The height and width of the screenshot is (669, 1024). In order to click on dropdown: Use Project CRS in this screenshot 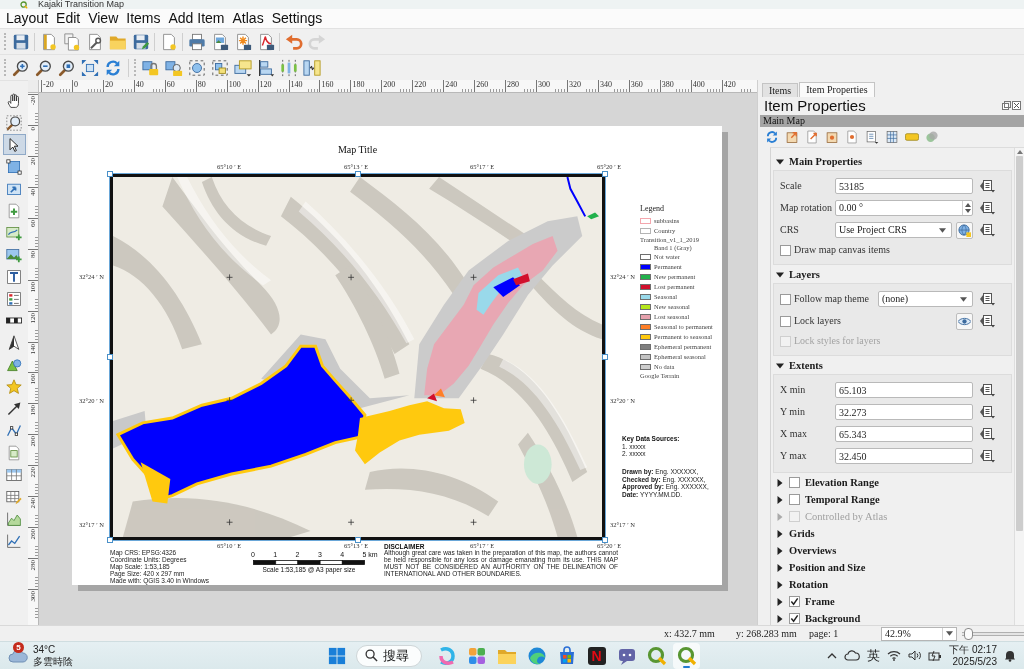, I will do `click(893, 230)`.